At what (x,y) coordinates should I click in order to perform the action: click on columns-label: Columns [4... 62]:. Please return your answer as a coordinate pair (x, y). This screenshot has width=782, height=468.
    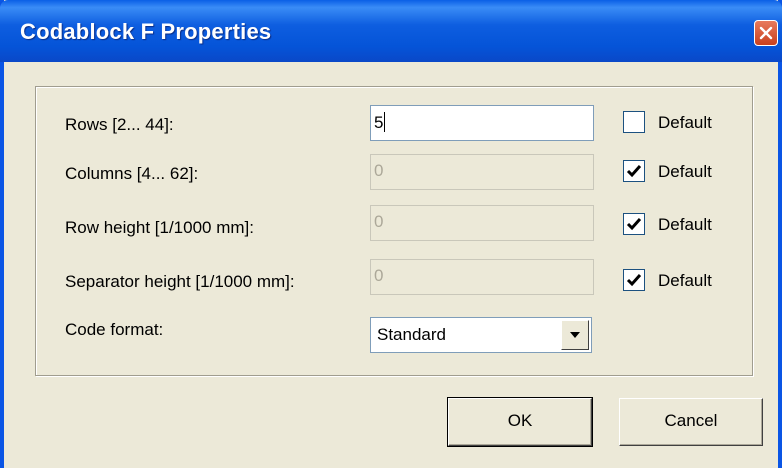
    Looking at the image, I should click on (132, 173).